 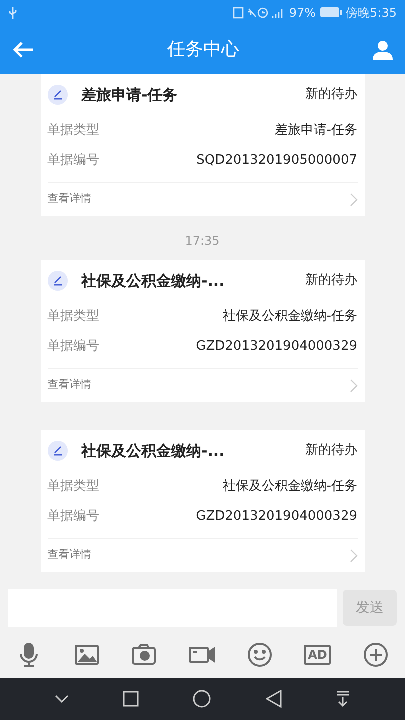 I want to click on status-icons, so click(x=259, y=12).